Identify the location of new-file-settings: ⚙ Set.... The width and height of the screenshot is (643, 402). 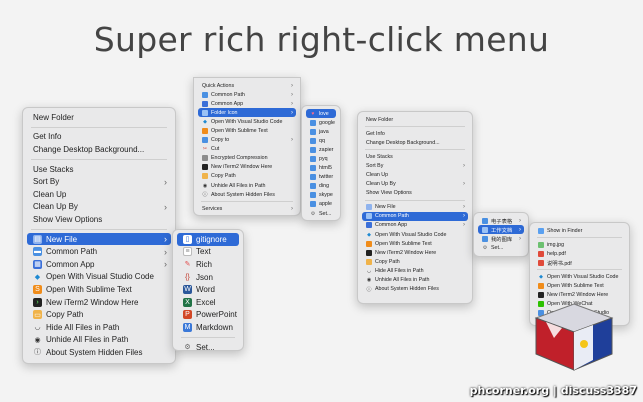
(208, 347).